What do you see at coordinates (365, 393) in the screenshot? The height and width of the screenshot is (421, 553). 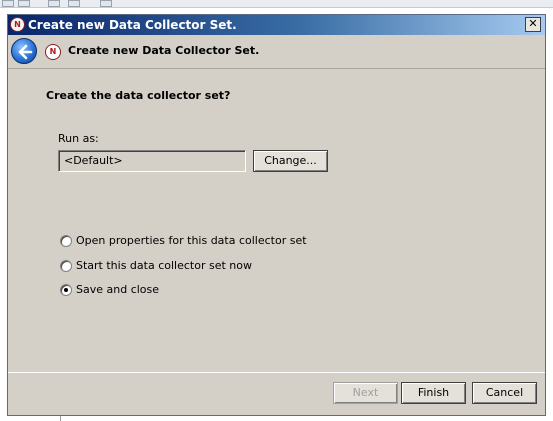 I see `next-button: Next` at bounding box center [365, 393].